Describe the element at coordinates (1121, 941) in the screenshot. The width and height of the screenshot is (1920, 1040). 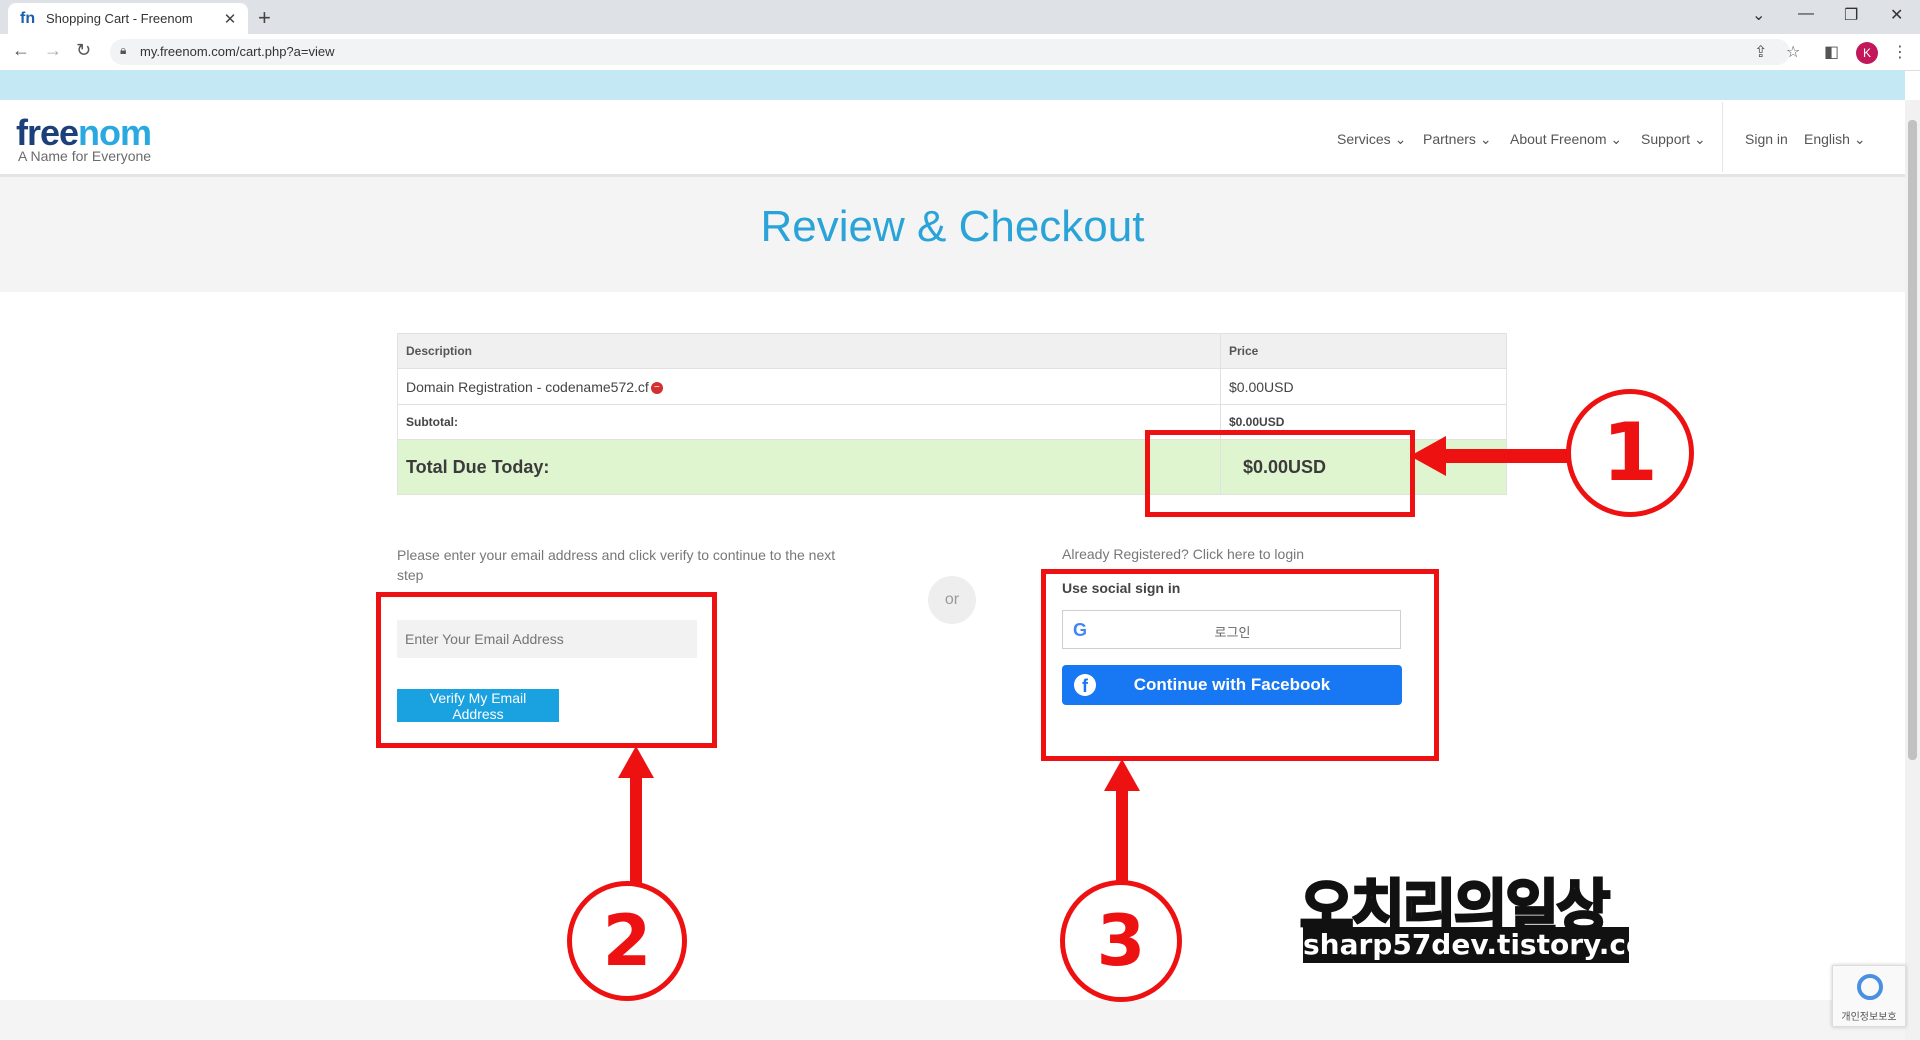
I see `annotation-number-3: 3` at that location.